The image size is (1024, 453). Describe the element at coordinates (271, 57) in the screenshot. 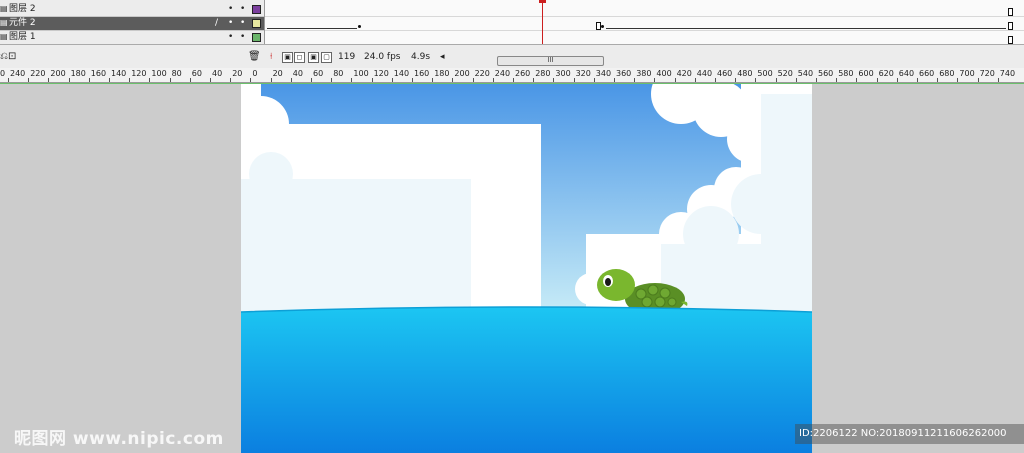

I see `center-frame-icon: ⍿` at that location.